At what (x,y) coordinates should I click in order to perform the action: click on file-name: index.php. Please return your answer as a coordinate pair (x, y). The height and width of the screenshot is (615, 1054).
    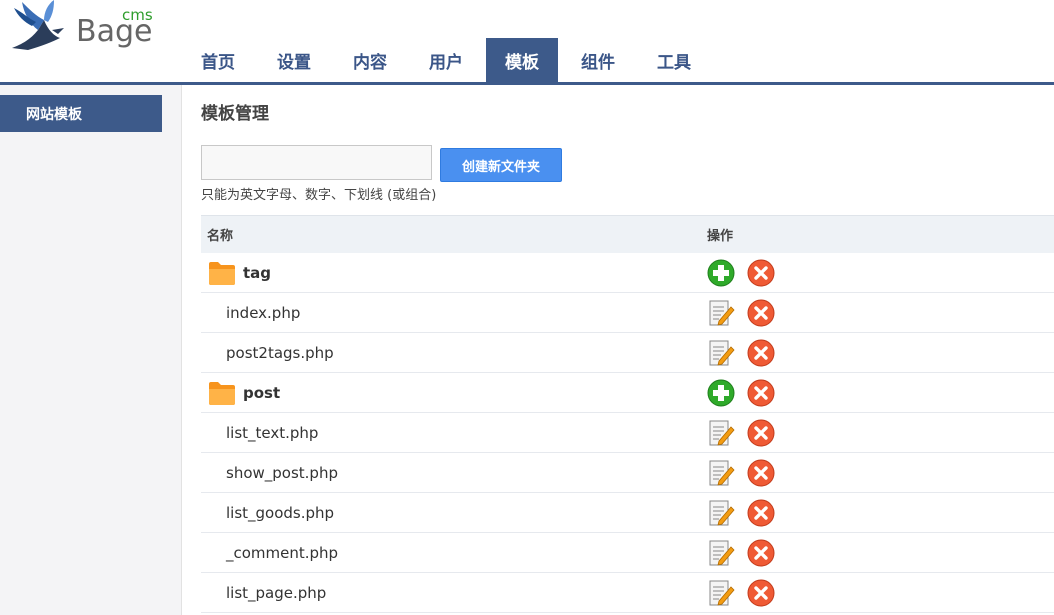
    Looking at the image, I should click on (263, 313).